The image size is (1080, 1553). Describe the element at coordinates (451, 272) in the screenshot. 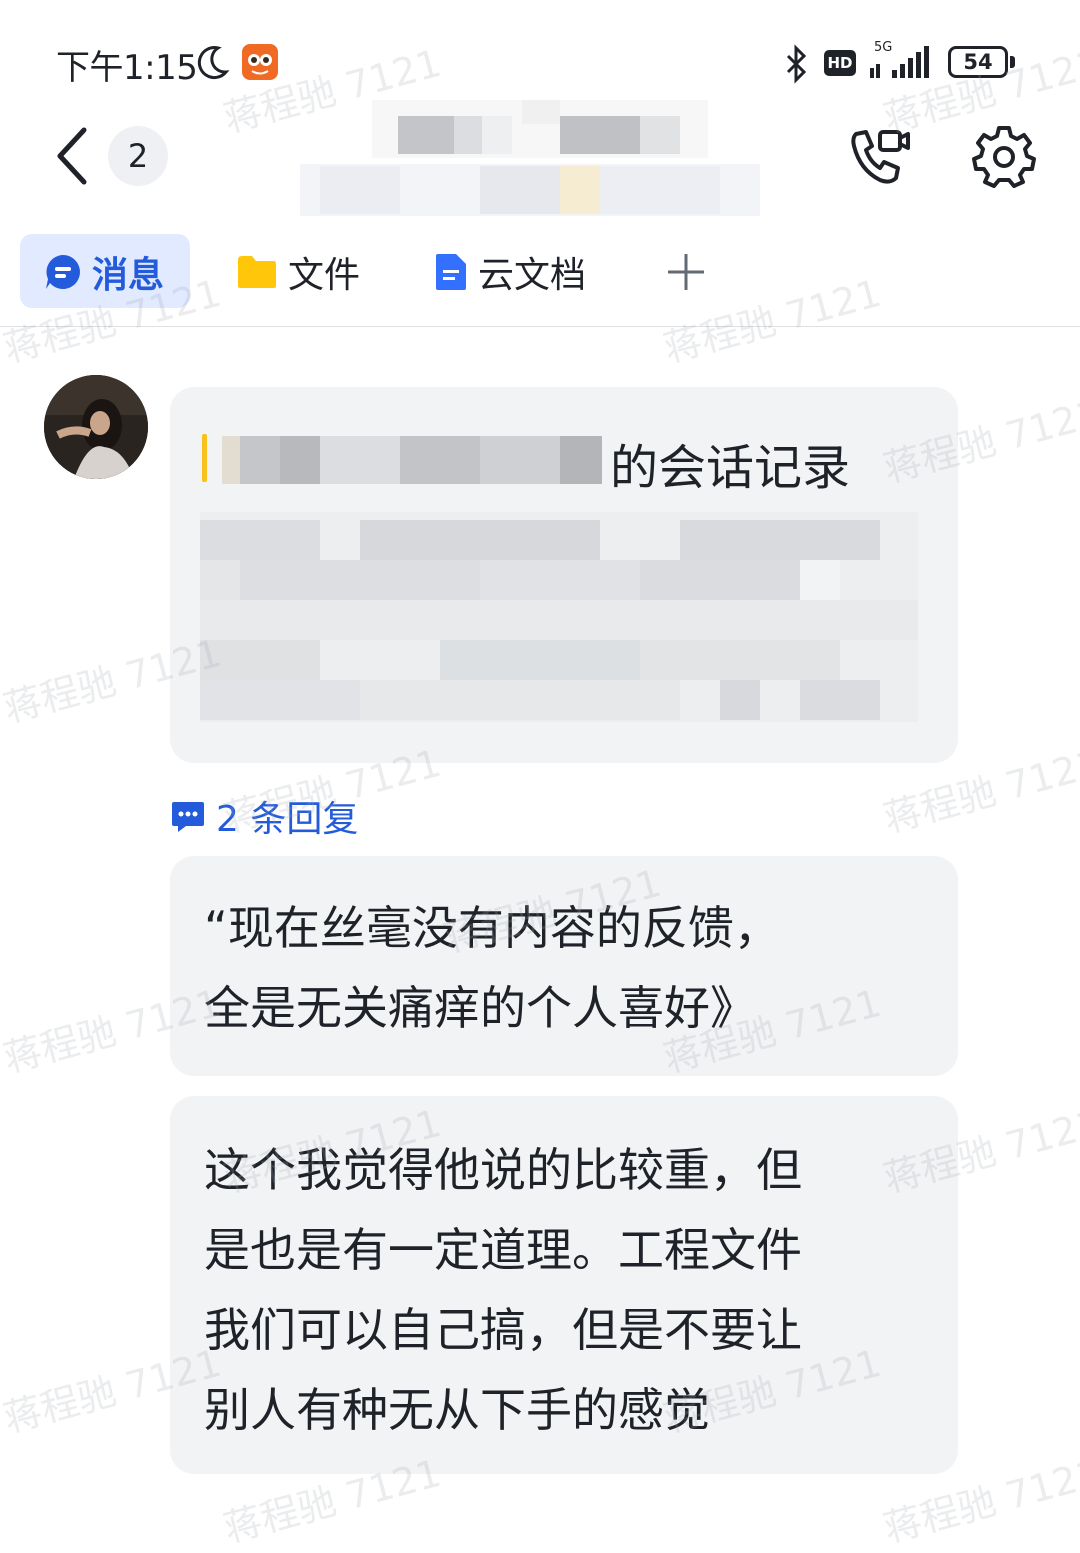

I see `document-icon` at that location.